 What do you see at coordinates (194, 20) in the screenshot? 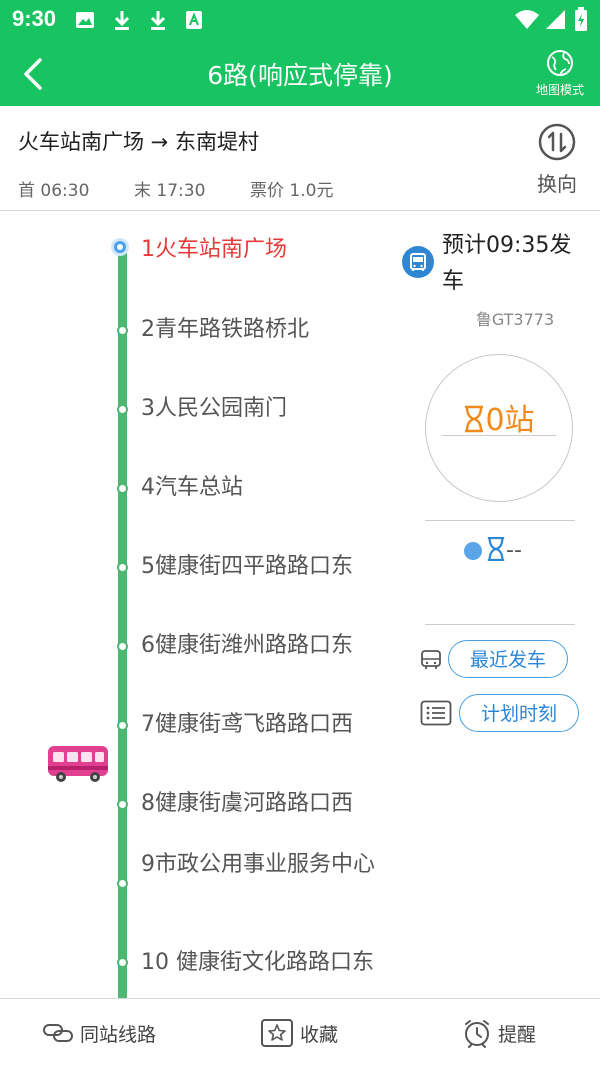
I see `app-notification-icon` at bounding box center [194, 20].